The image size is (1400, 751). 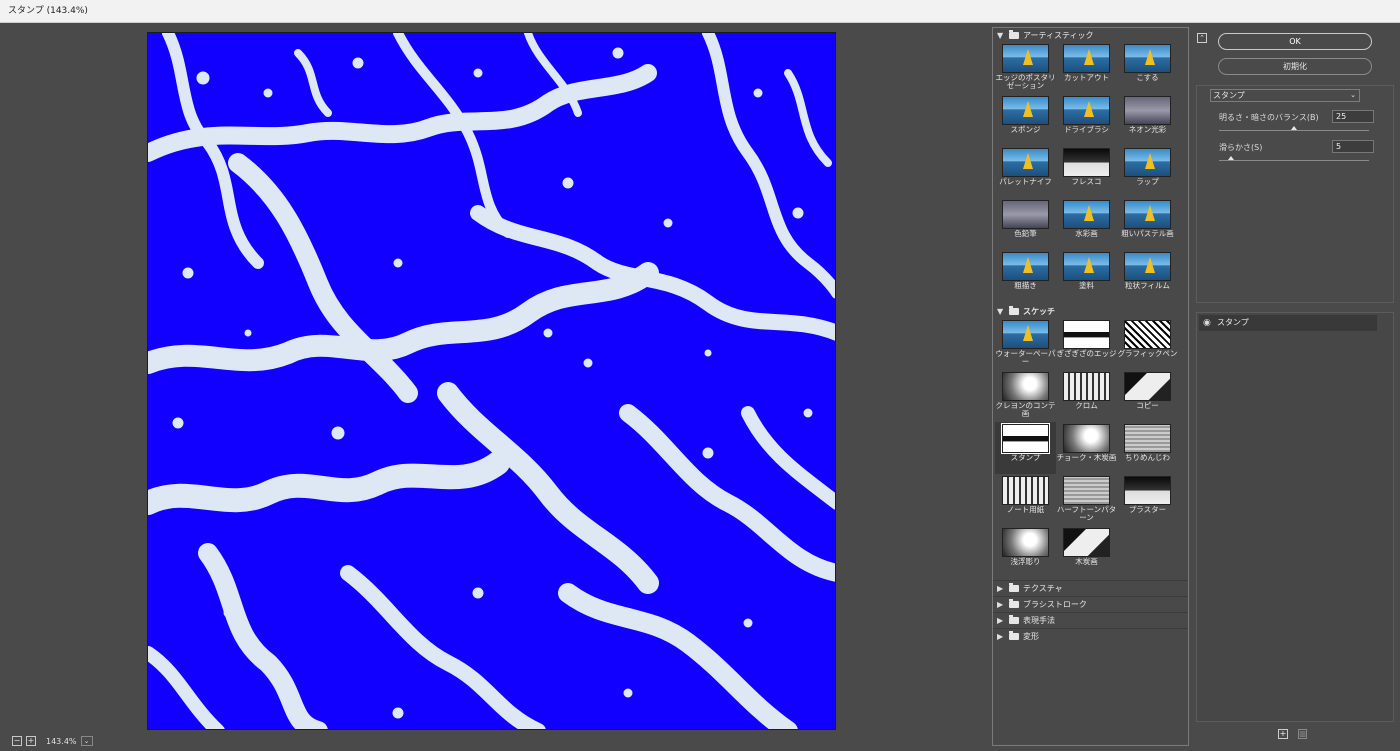 I want to click on filter-item: 浅浮彫り, so click(x=1025, y=552).